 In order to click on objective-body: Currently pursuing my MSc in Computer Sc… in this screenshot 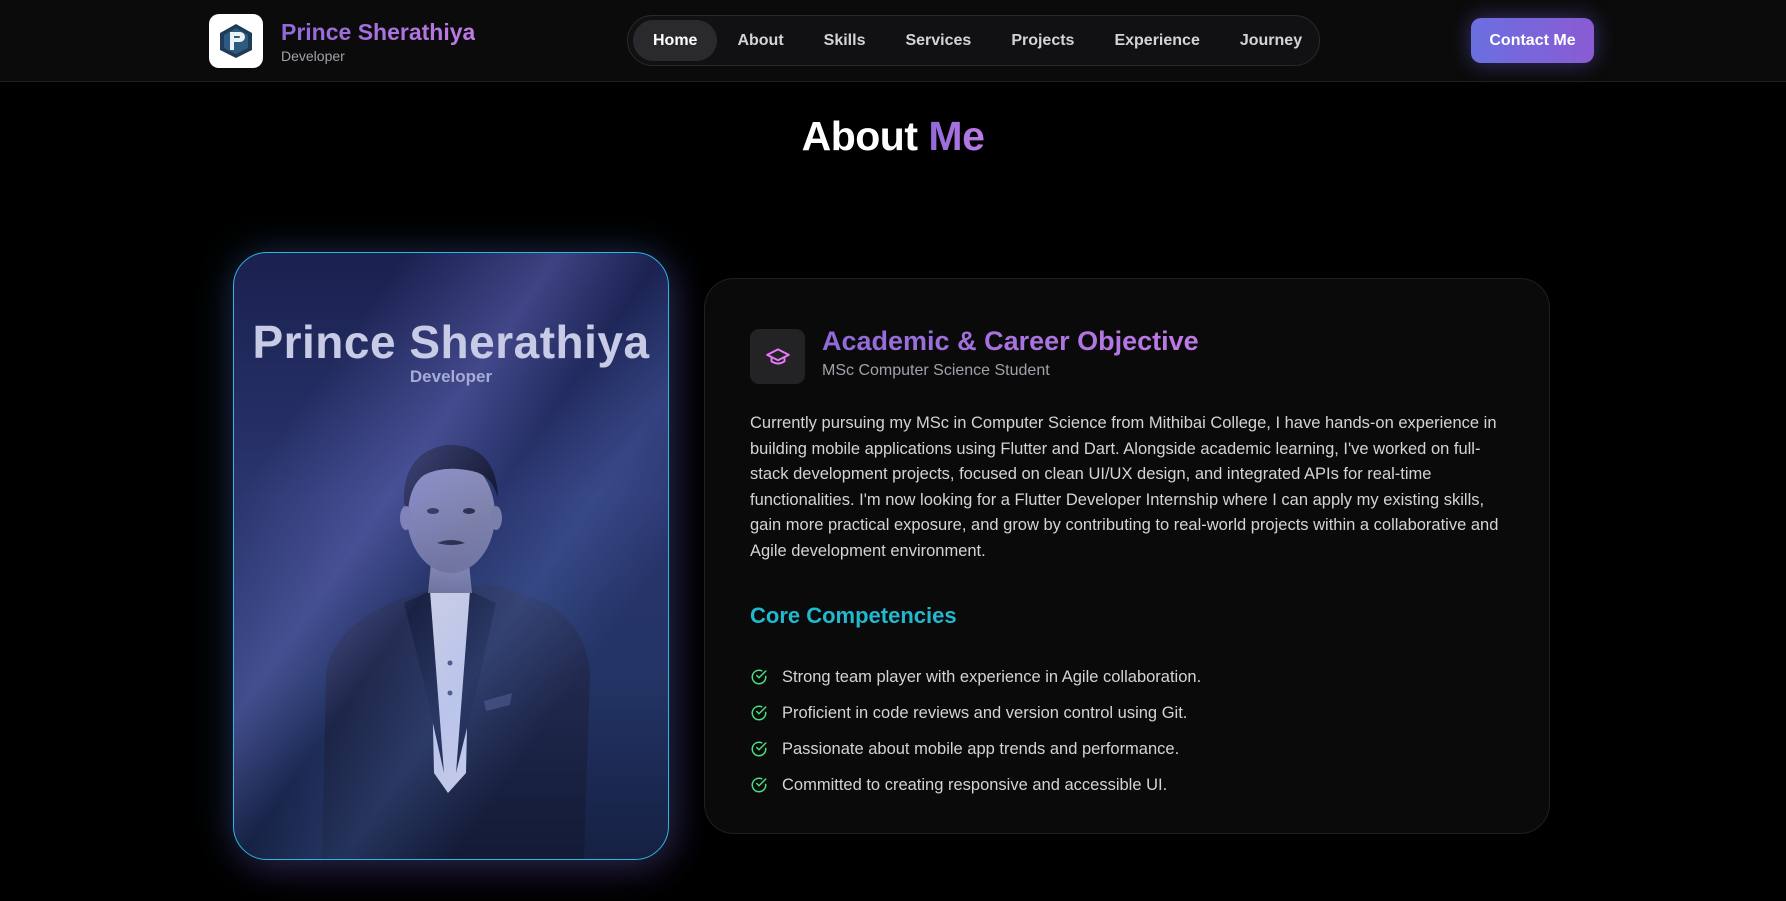, I will do `click(1124, 487)`.